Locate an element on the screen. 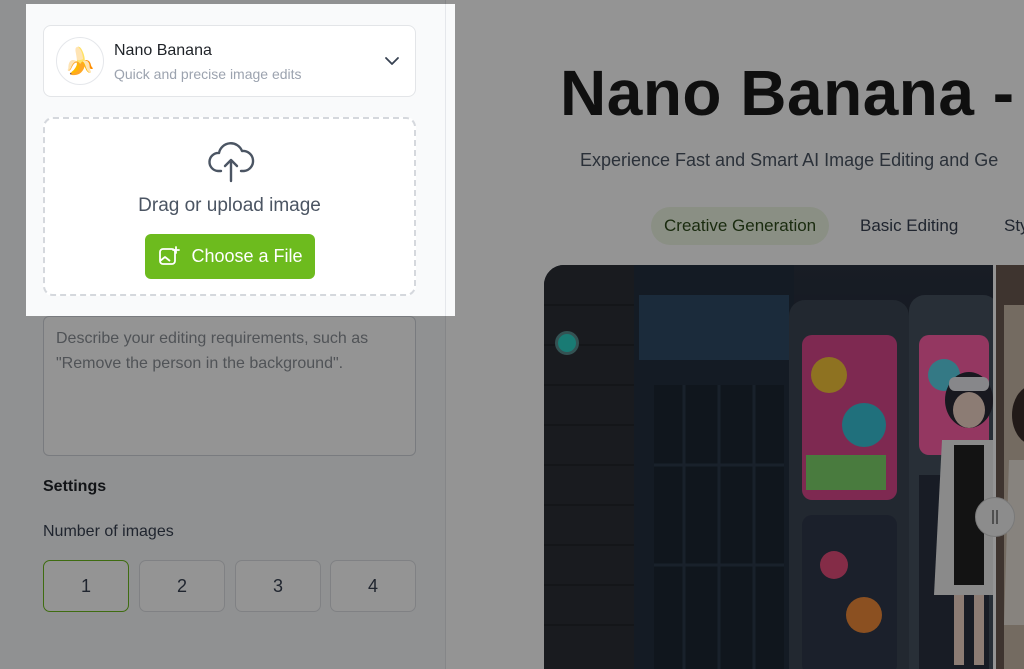 This screenshot has height=669, width=1024. page-title: Nano Banana - A is located at coordinates (792, 93).